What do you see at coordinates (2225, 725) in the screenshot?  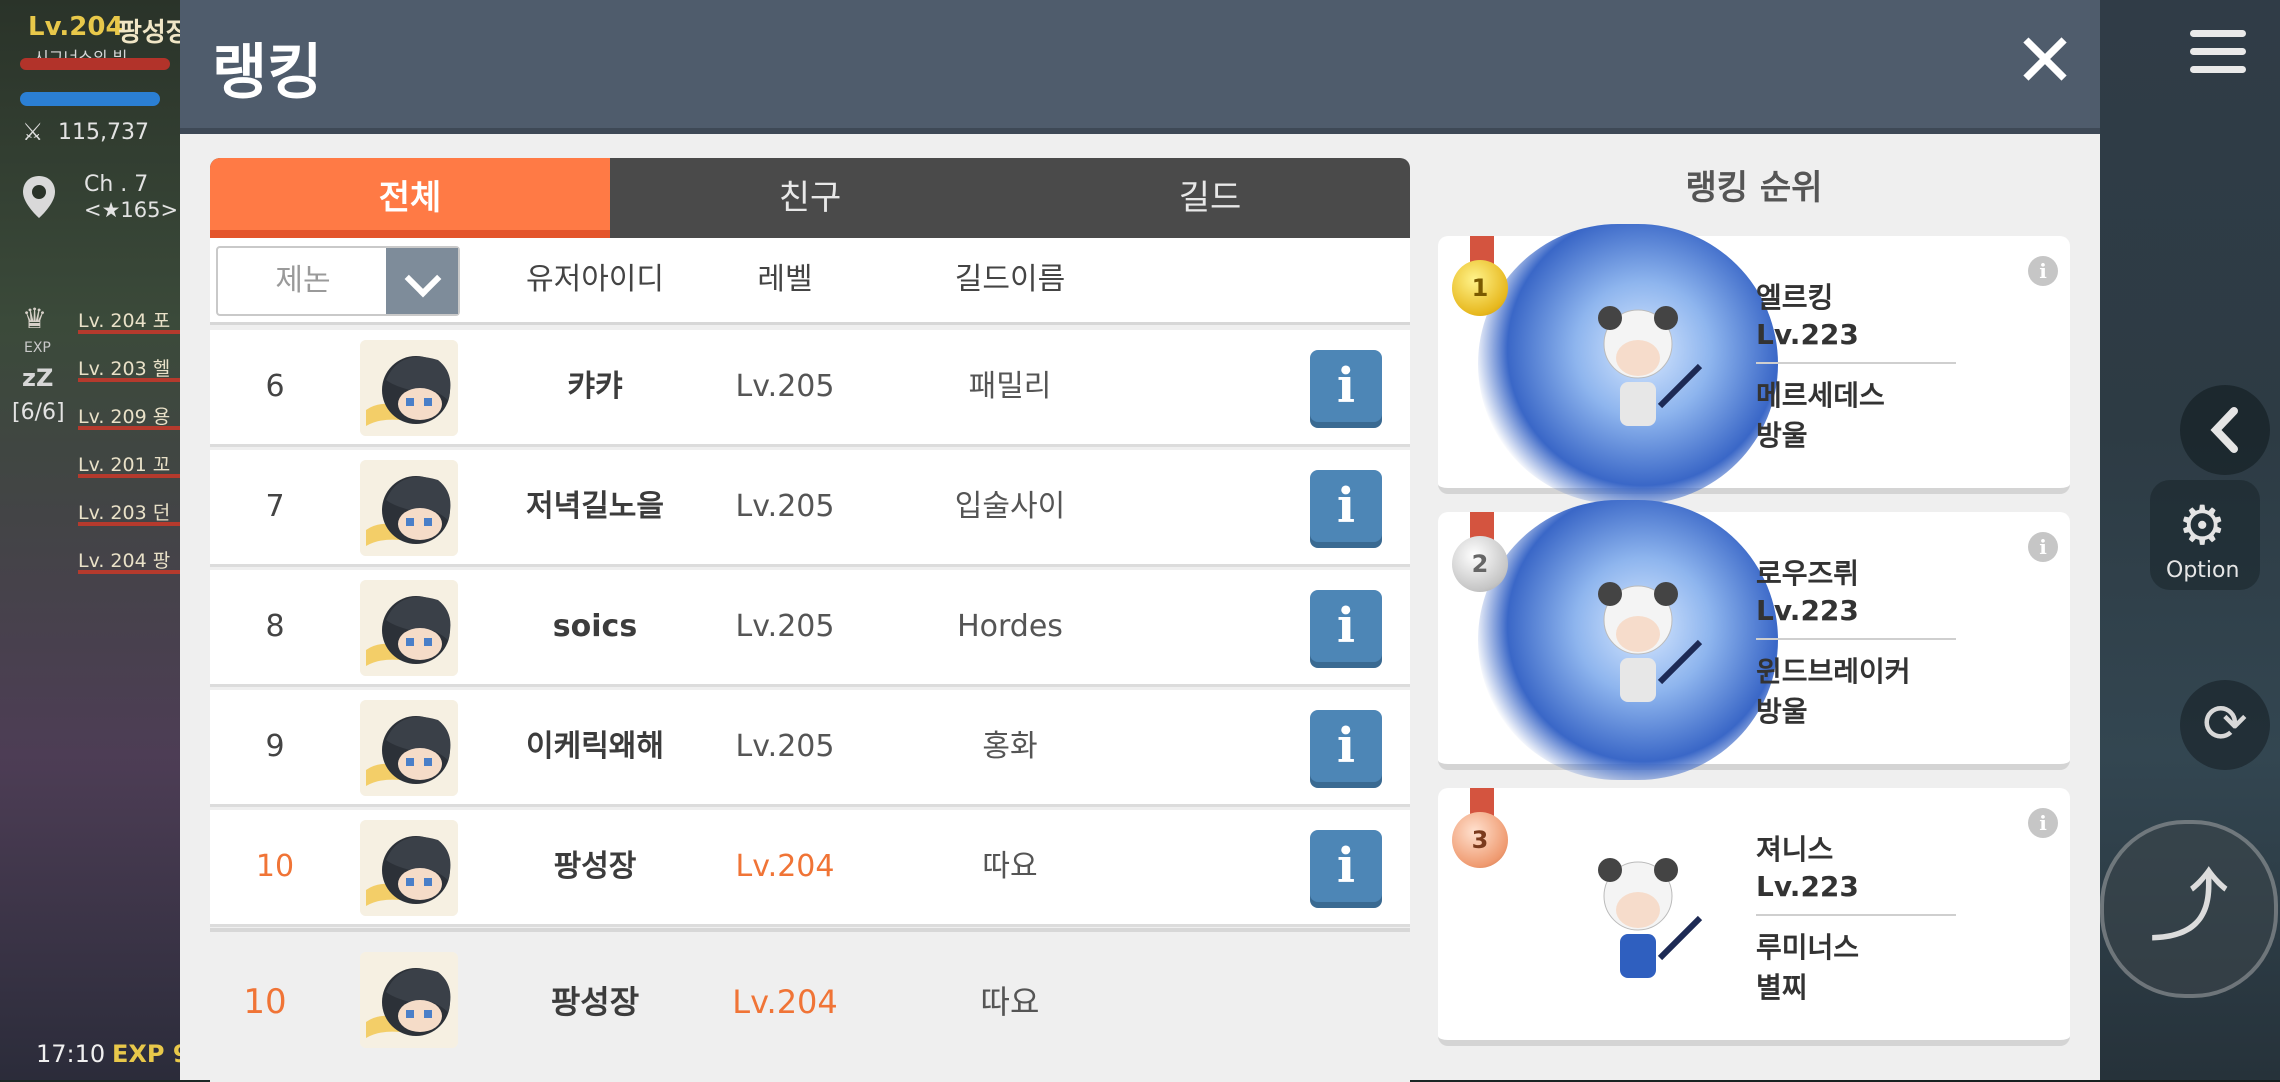 I see `refresh-icon: ⟳` at bounding box center [2225, 725].